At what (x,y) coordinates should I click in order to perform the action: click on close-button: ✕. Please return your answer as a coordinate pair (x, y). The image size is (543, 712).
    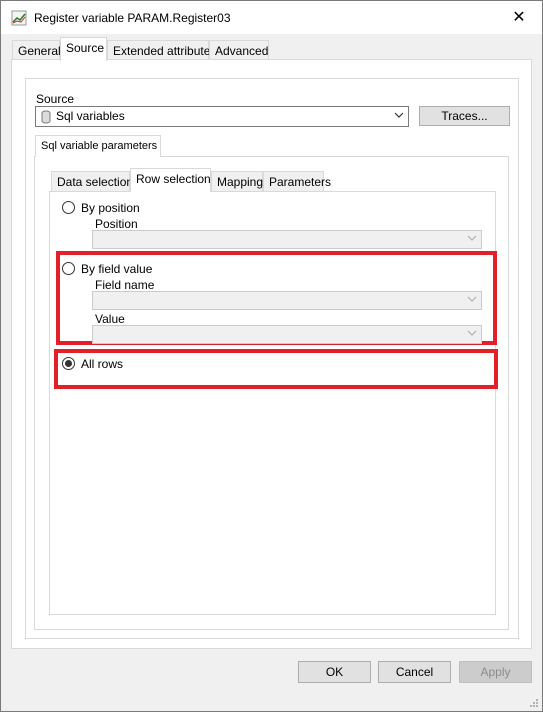
    Looking at the image, I should click on (519, 17).